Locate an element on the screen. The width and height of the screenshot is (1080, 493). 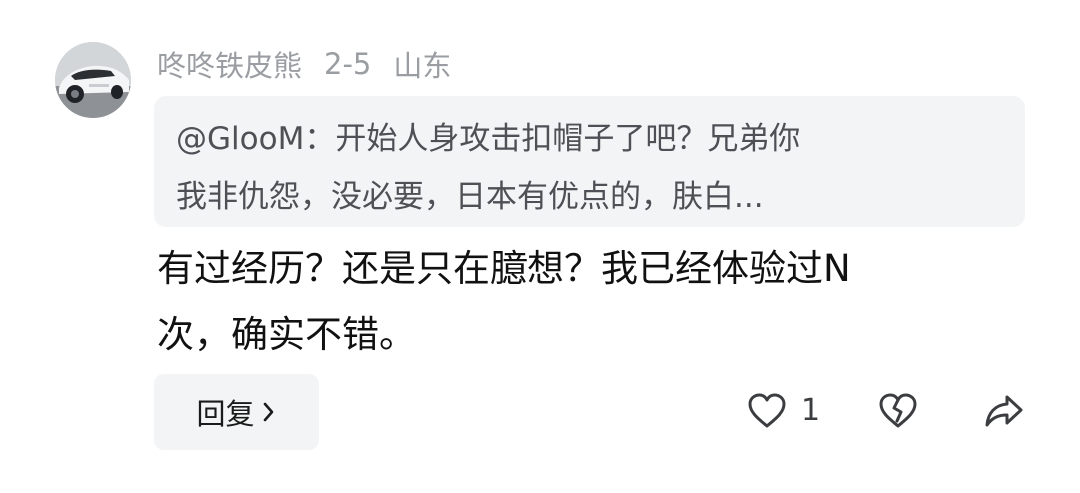
author-name: 咚咚铁皮熊 is located at coordinates (229, 64).